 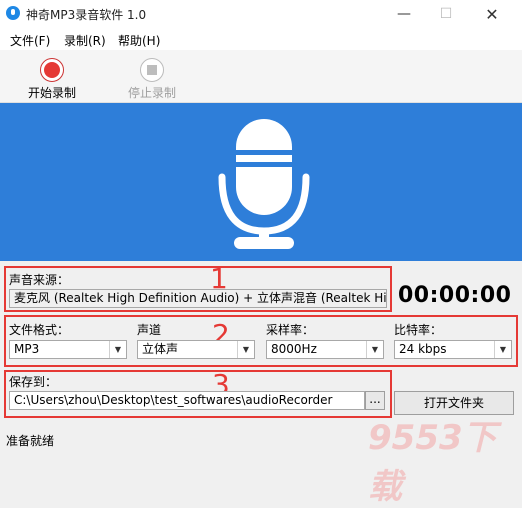 I want to click on microphone-icon, so click(x=264, y=184).